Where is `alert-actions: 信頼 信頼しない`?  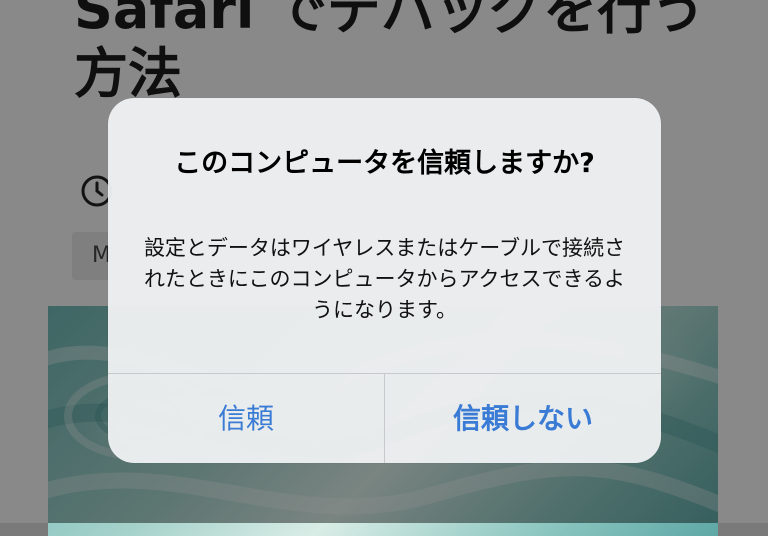
alert-actions: 信頼 信頼しない is located at coordinates (384, 418).